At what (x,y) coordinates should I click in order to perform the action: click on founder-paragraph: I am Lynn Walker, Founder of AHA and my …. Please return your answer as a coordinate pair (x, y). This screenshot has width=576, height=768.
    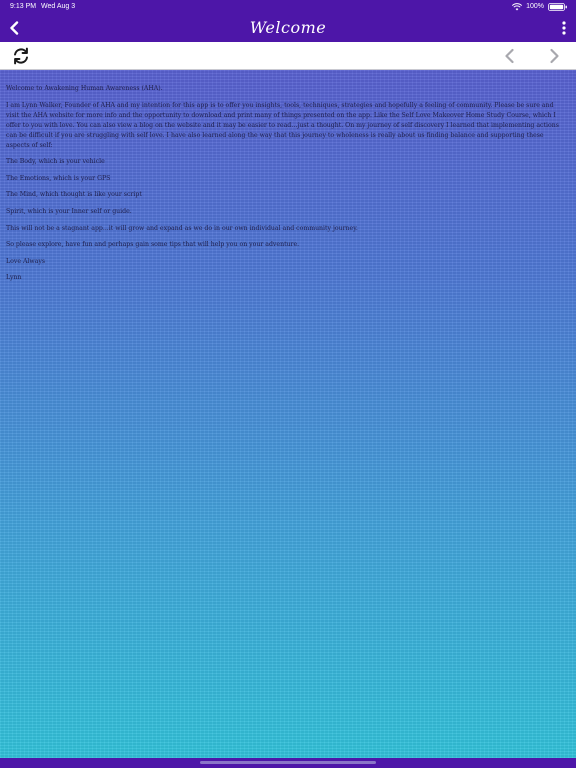
    Looking at the image, I should click on (282, 125).